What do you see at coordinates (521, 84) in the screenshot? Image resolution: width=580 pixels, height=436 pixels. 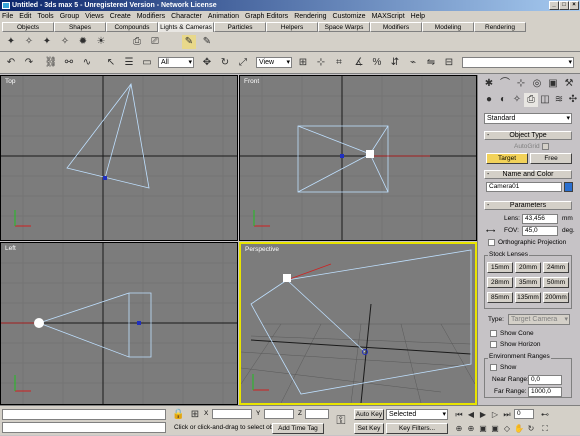 I see `hierarchy-panel-icon: ⊹` at bounding box center [521, 84].